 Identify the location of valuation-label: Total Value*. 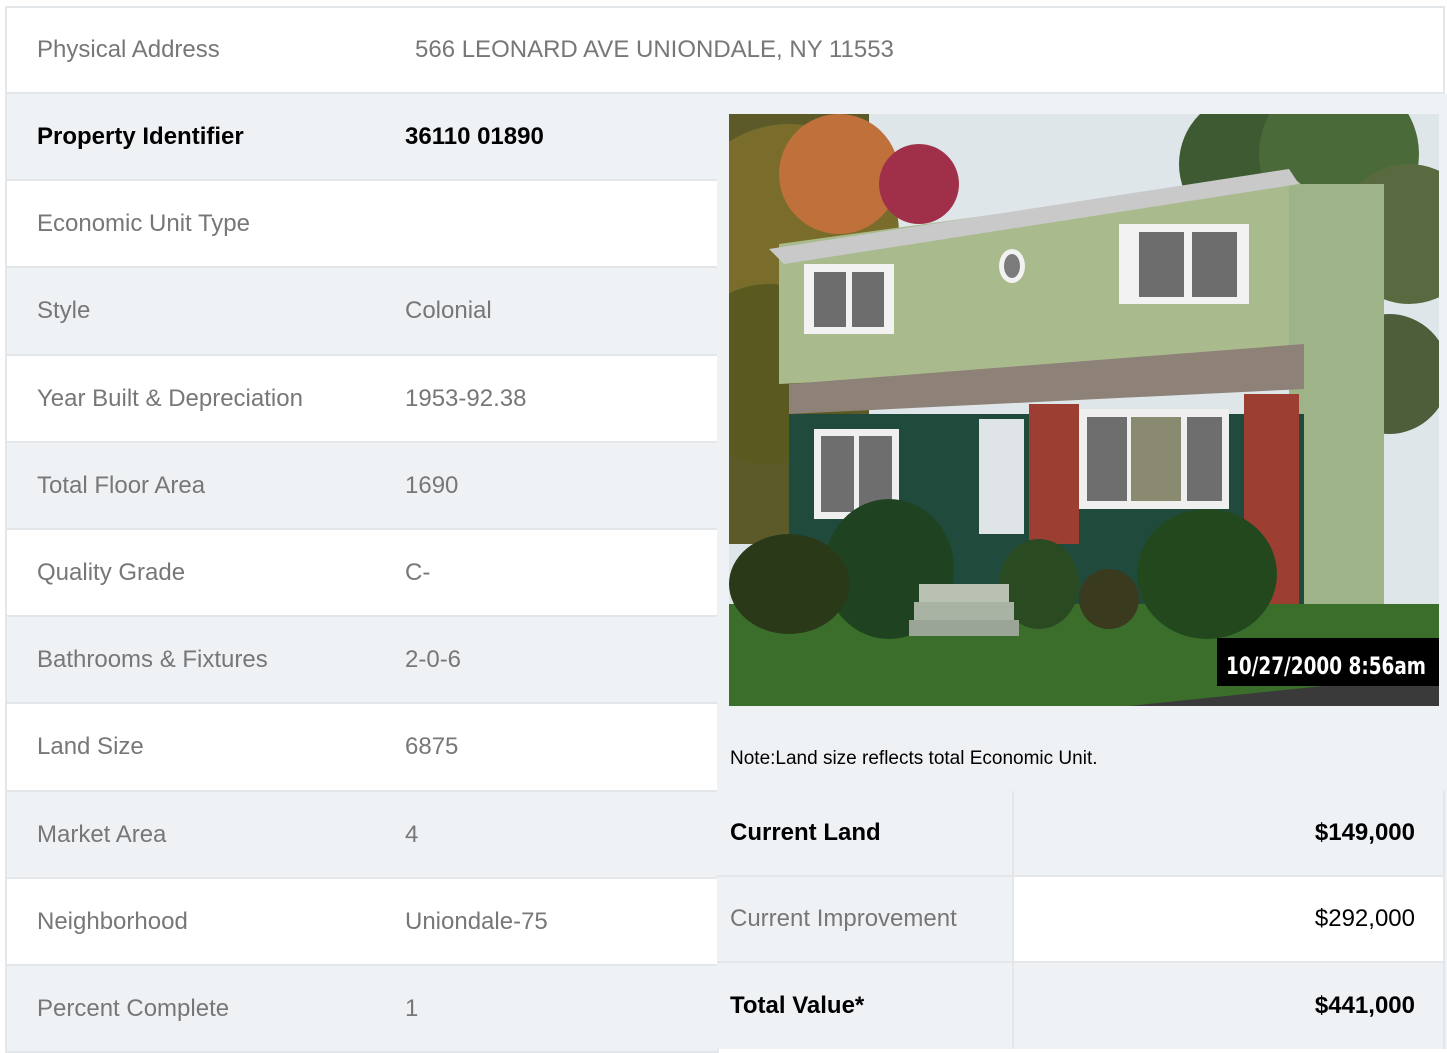
(797, 1005).